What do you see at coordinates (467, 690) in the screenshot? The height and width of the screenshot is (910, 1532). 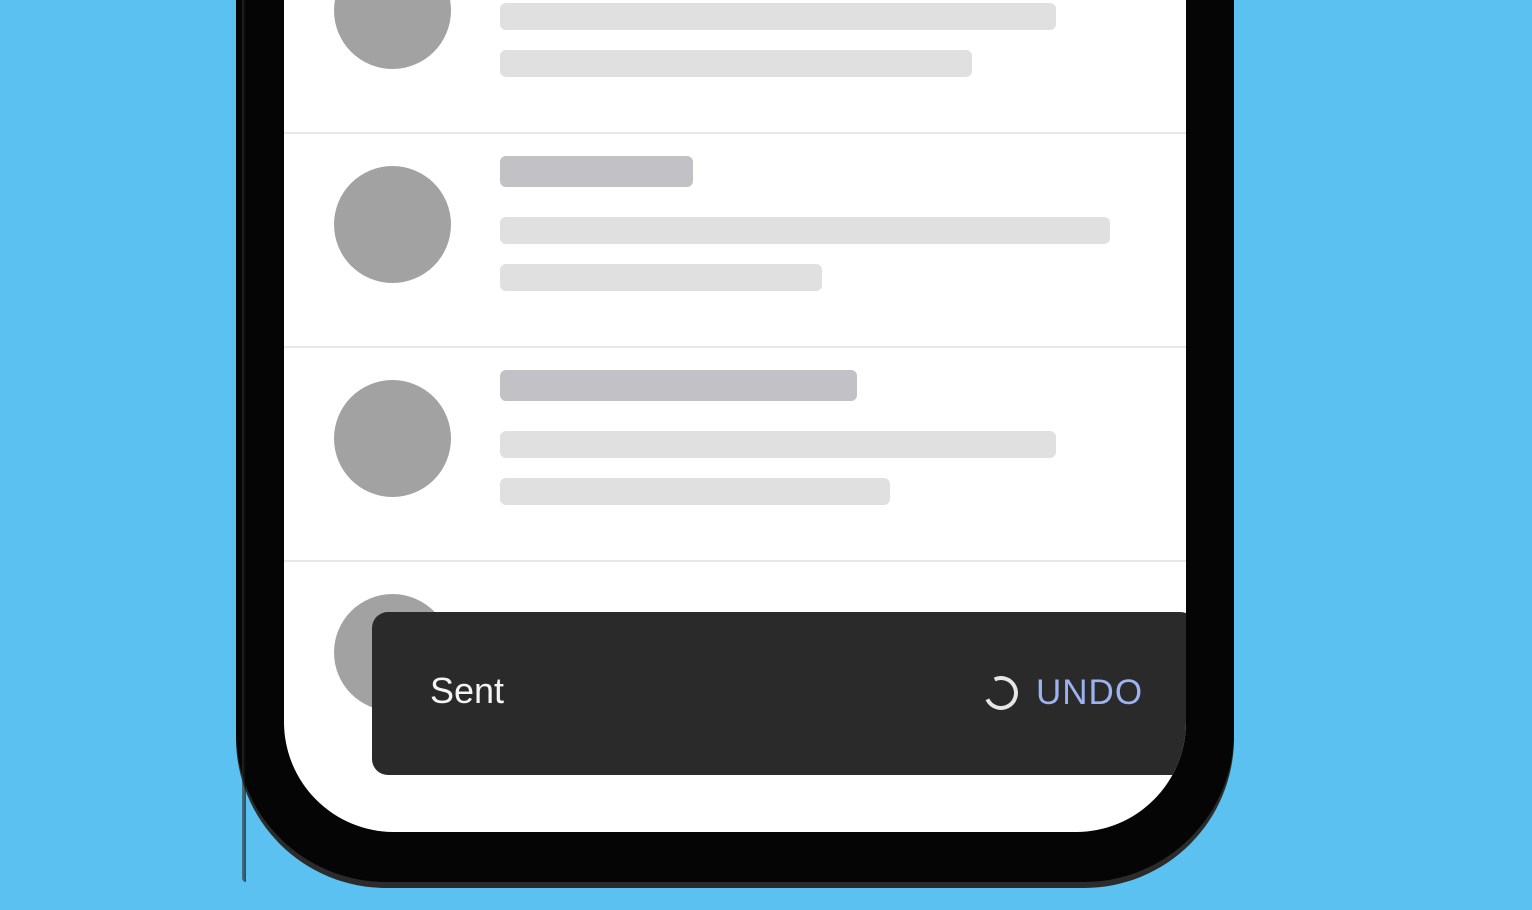 I see `snackbar-message: Sent` at bounding box center [467, 690].